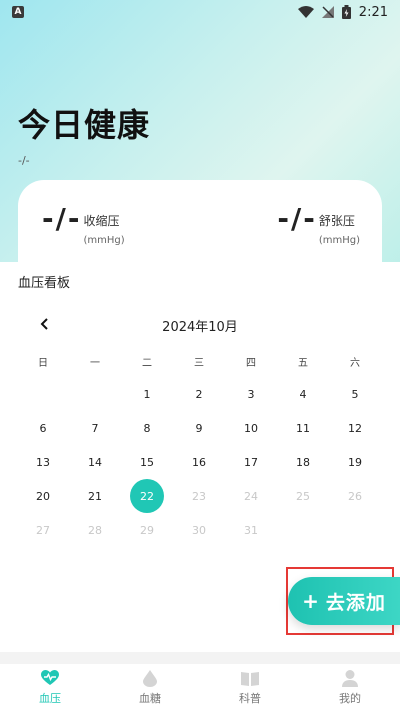  I want to click on tab-profile: 我的, so click(350, 687).